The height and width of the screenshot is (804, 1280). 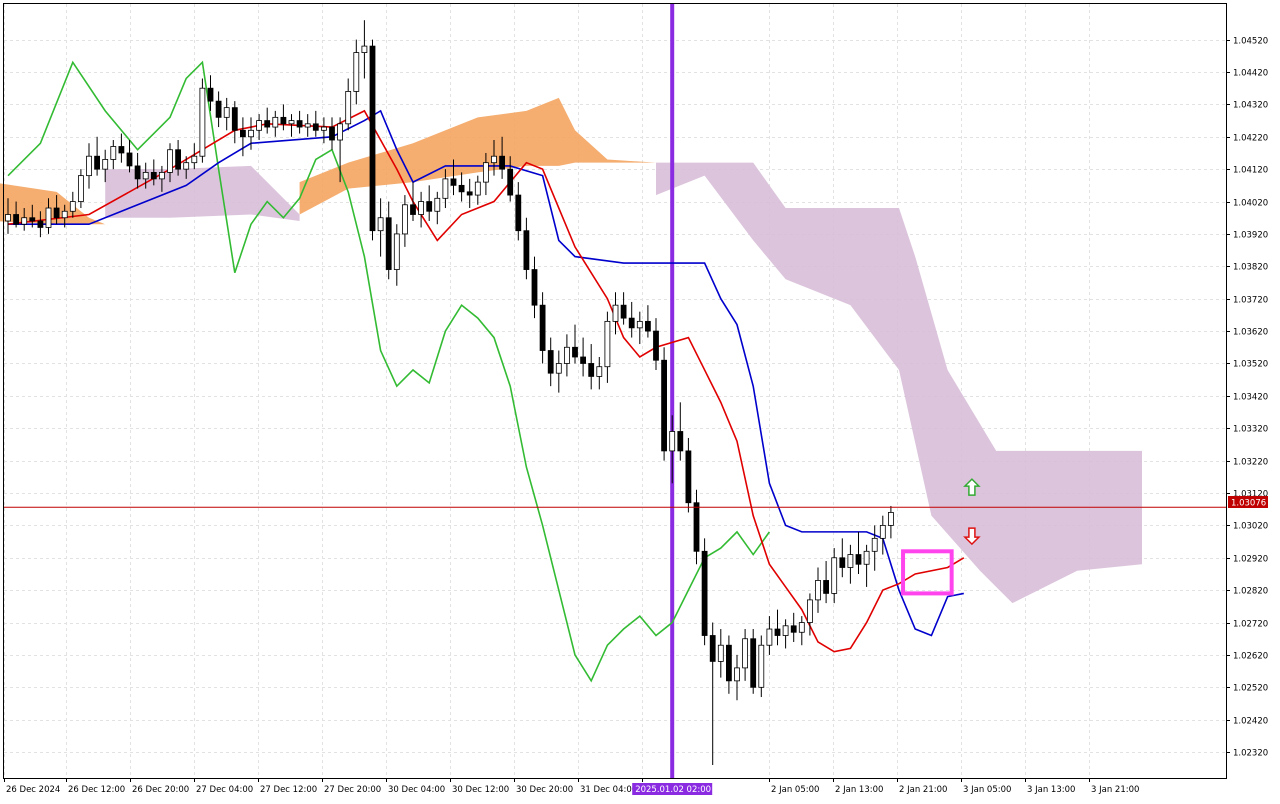 I want to click on price-tick-label: 1.04320, so click(x=1250, y=106).